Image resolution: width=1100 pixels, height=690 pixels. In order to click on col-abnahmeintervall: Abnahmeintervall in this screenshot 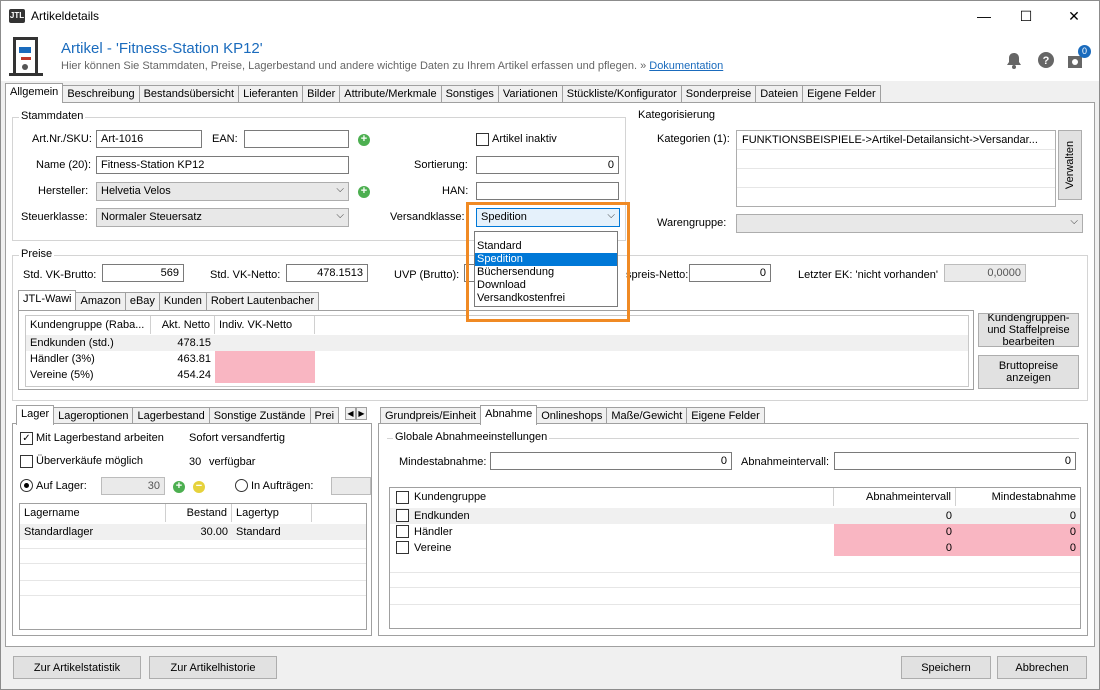, I will do `click(895, 497)`.